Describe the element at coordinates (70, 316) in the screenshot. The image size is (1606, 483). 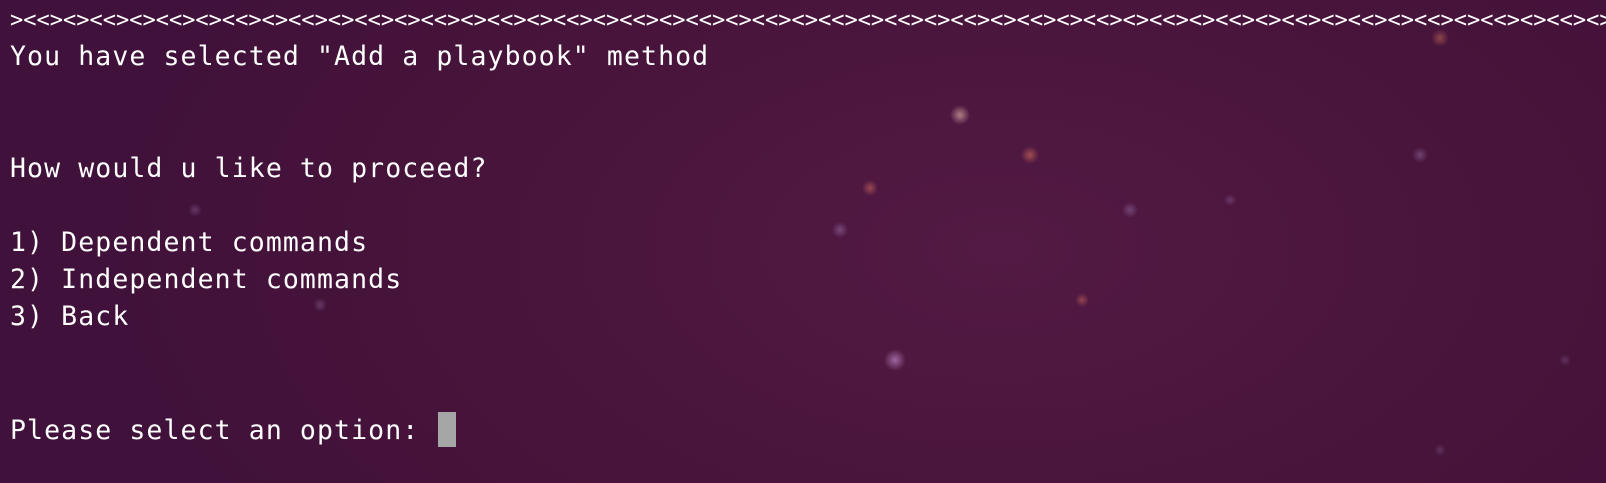
I see `menu-option-back: 3) Back` at that location.